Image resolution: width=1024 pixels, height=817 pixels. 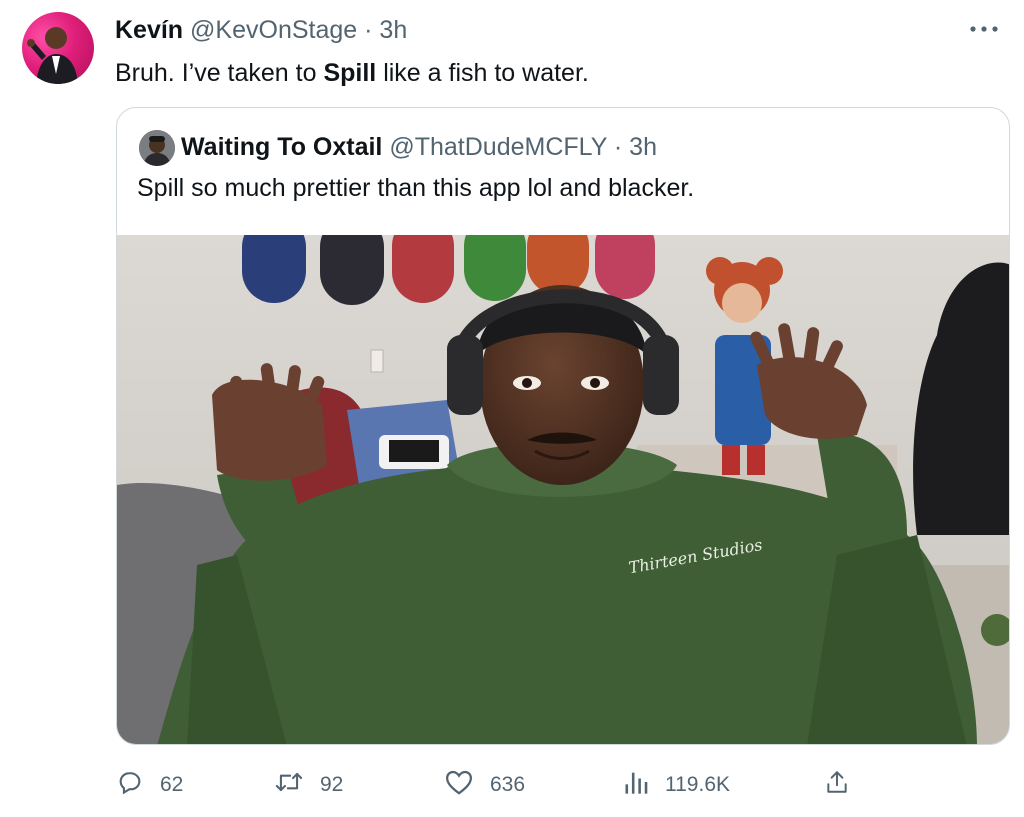 I want to click on quoted-author-name: Waiting To Oxtail, so click(x=281, y=147).